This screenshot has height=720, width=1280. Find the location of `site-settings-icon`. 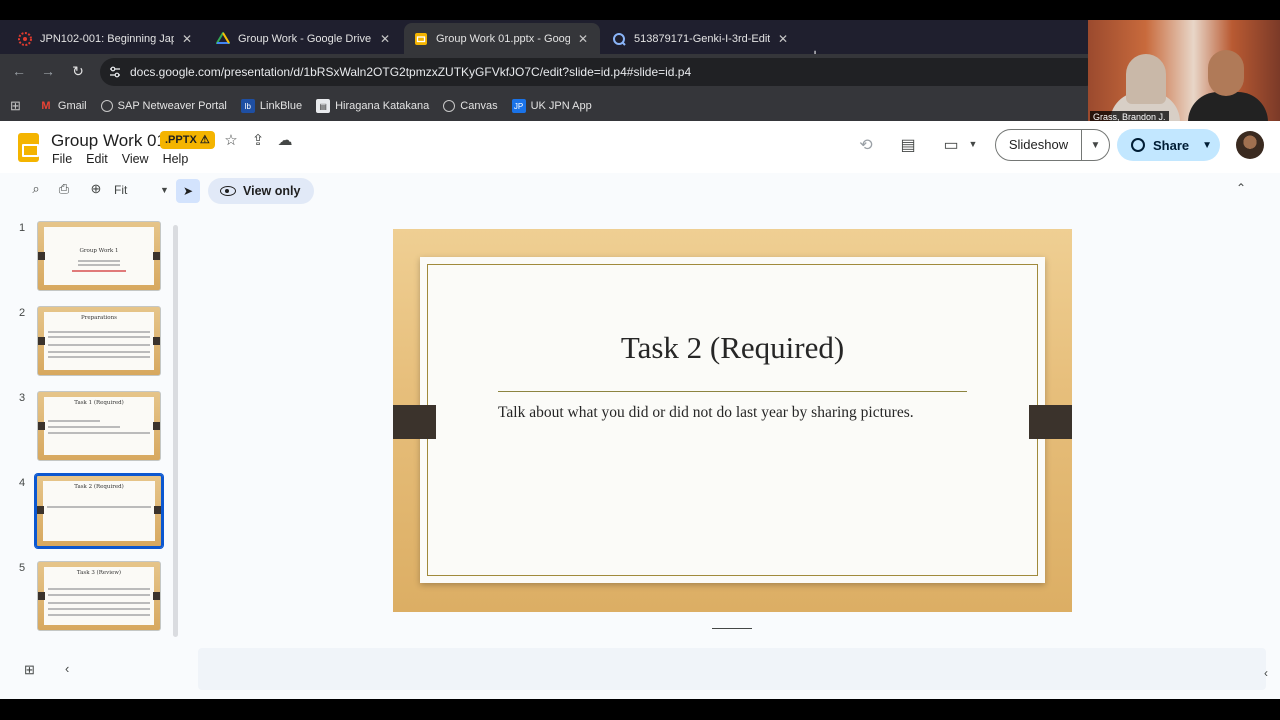

site-settings-icon is located at coordinates (115, 72).